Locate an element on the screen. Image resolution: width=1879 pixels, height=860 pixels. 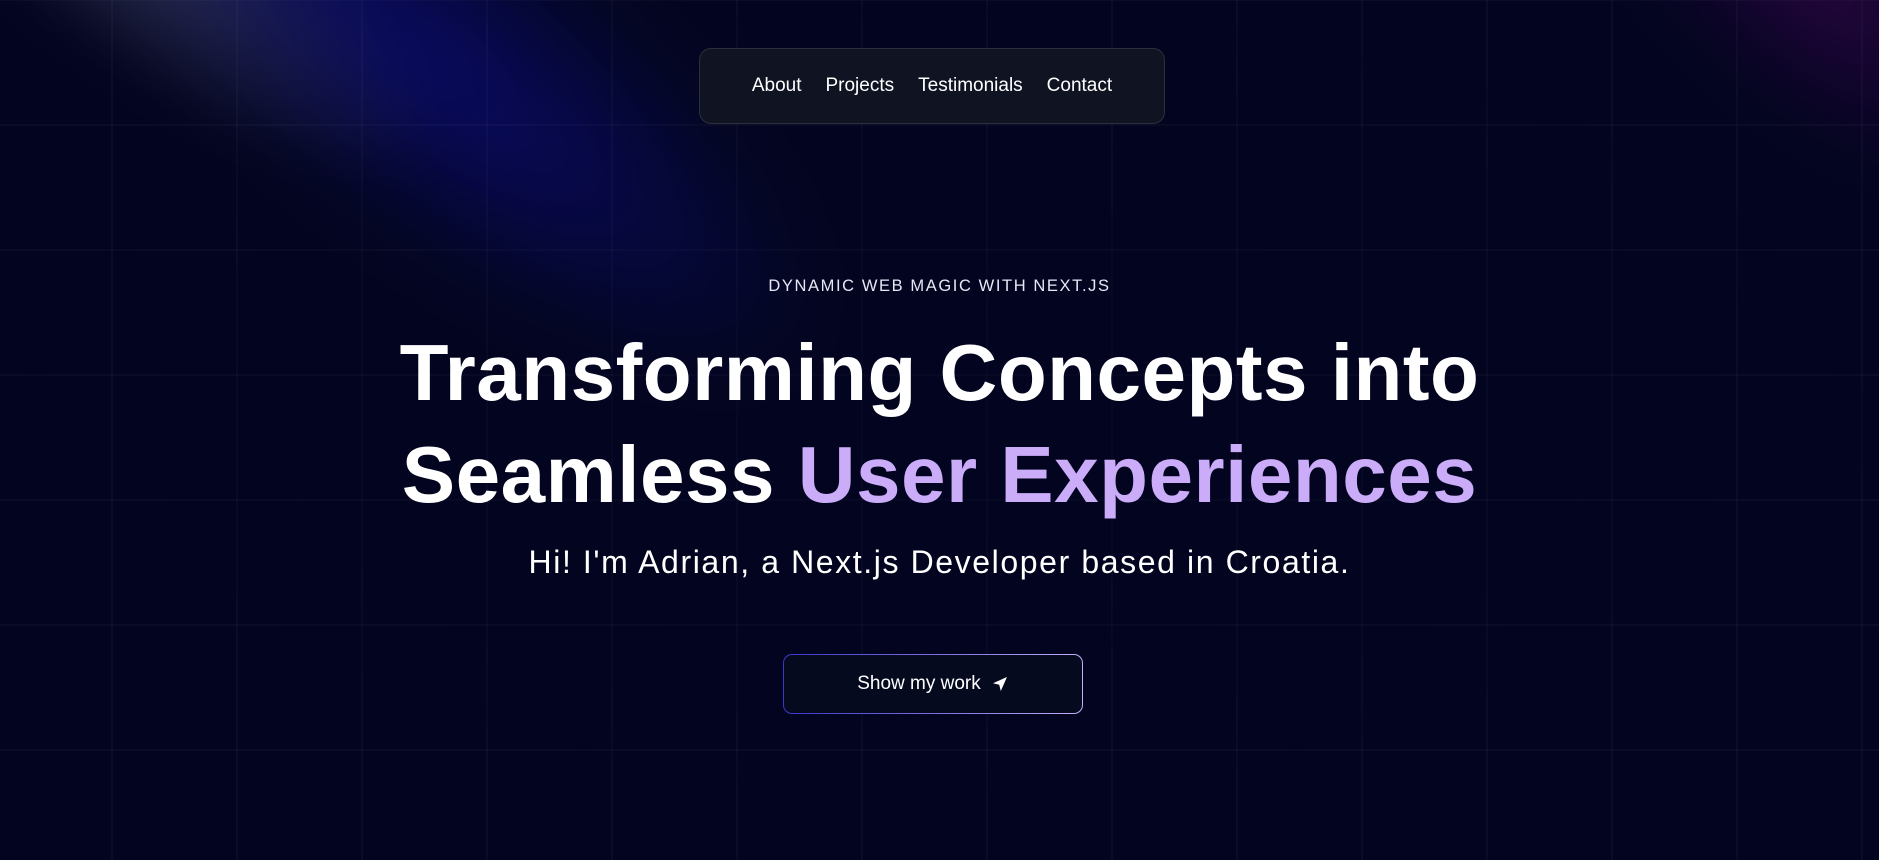
nav-item-about: About is located at coordinates (777, 86).